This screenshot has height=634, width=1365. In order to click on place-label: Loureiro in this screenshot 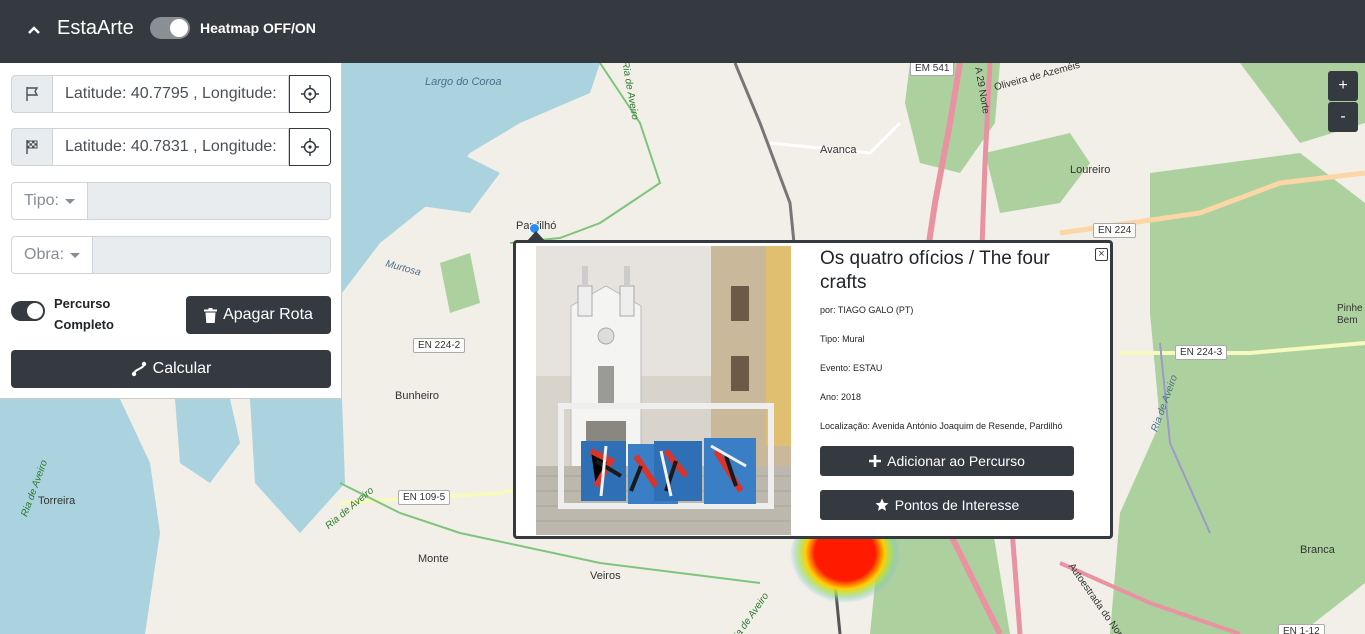, I will do `click(1090, 170)`.